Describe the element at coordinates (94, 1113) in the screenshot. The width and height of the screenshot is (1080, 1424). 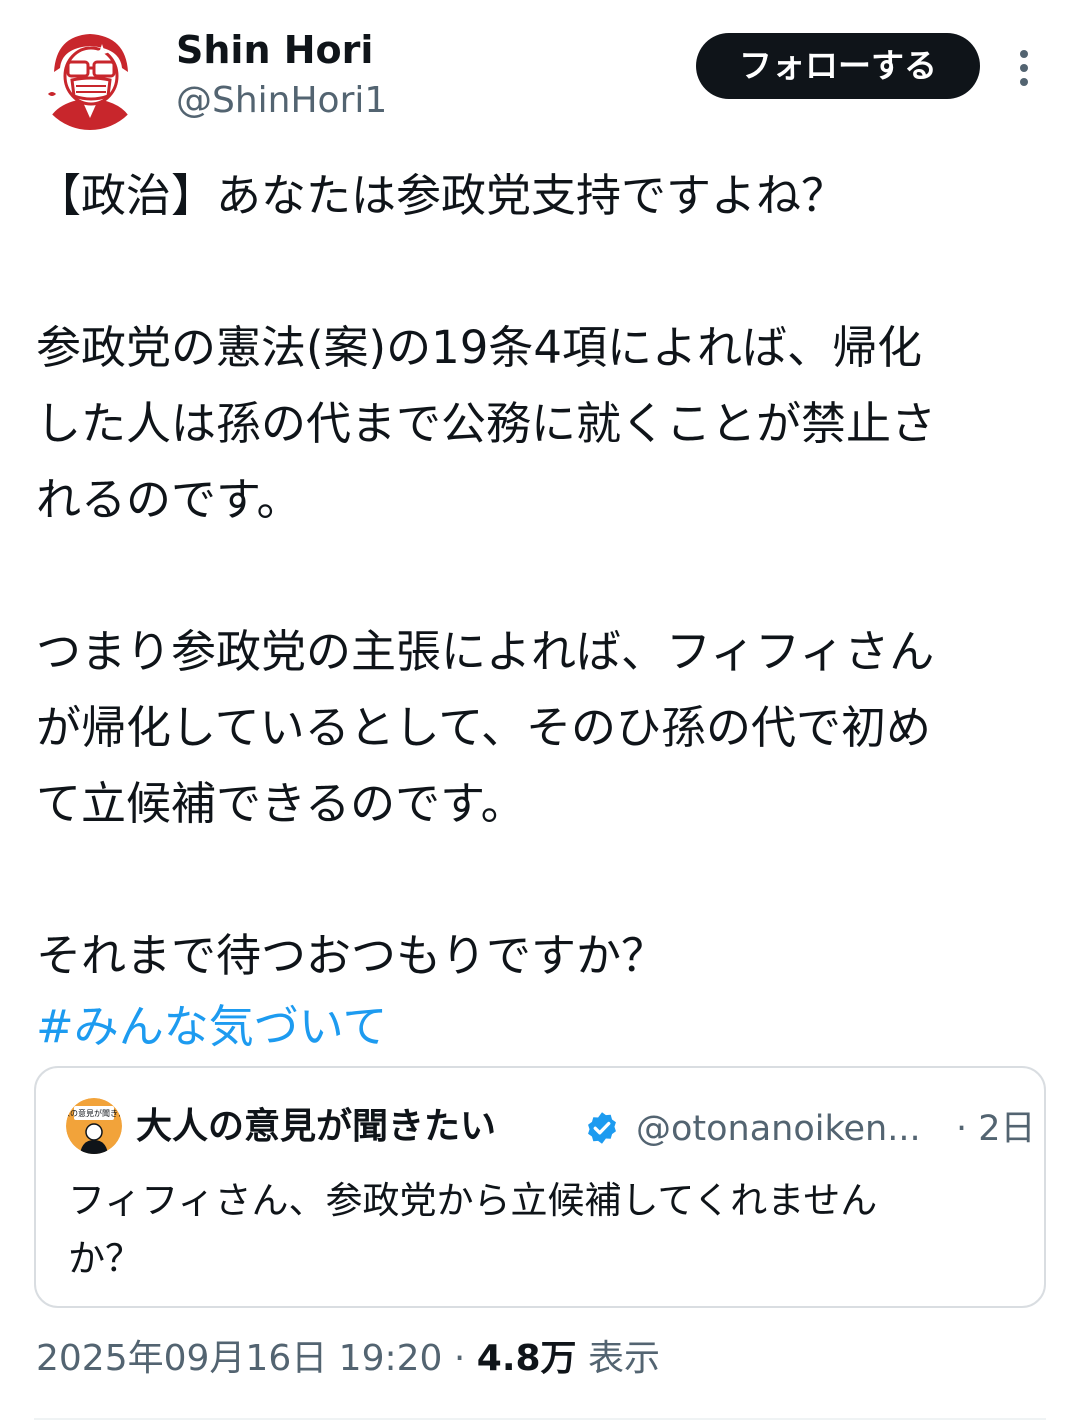
I see `quoted-avatar-caption: 大人の意見が聞きたい` at that location.